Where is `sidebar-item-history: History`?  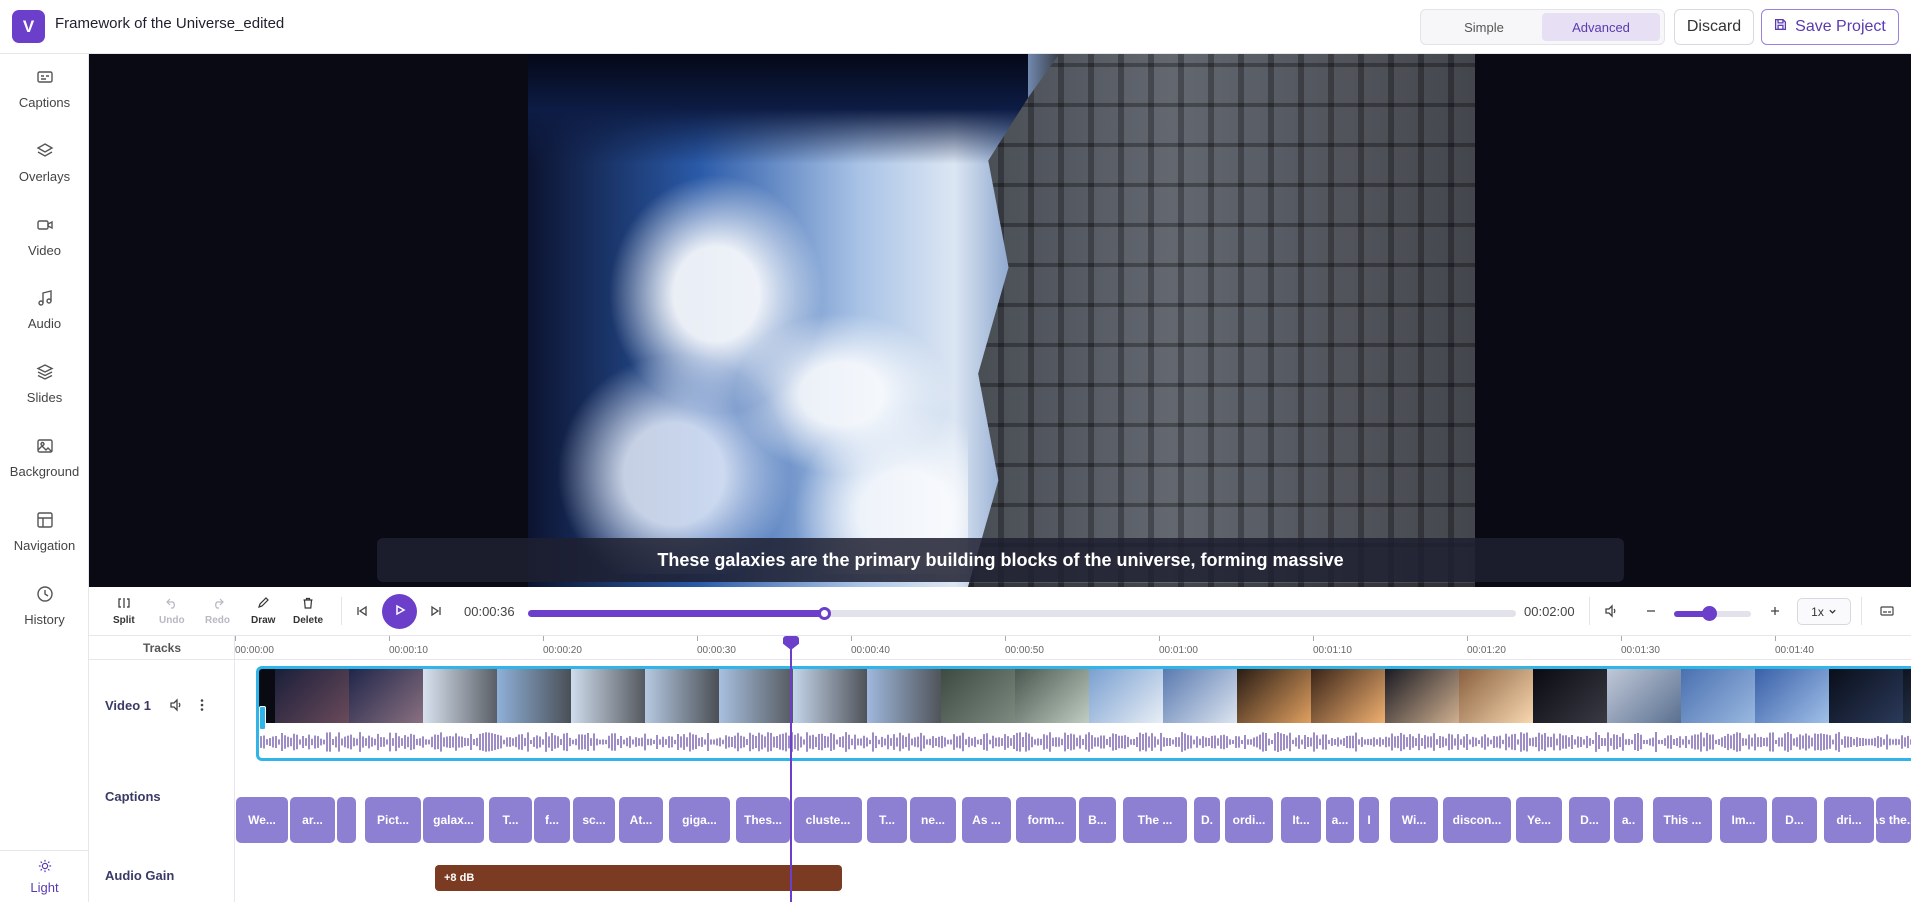 sidebar-item-history: History is located at coordinates (44, 606).